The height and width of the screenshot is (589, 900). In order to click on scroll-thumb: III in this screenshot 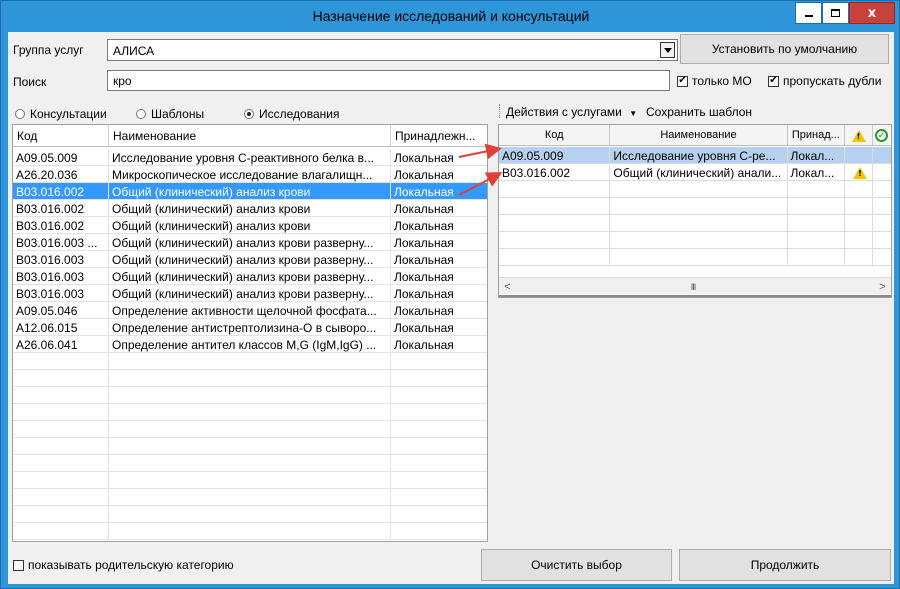, I will do `click(693, 286)`.